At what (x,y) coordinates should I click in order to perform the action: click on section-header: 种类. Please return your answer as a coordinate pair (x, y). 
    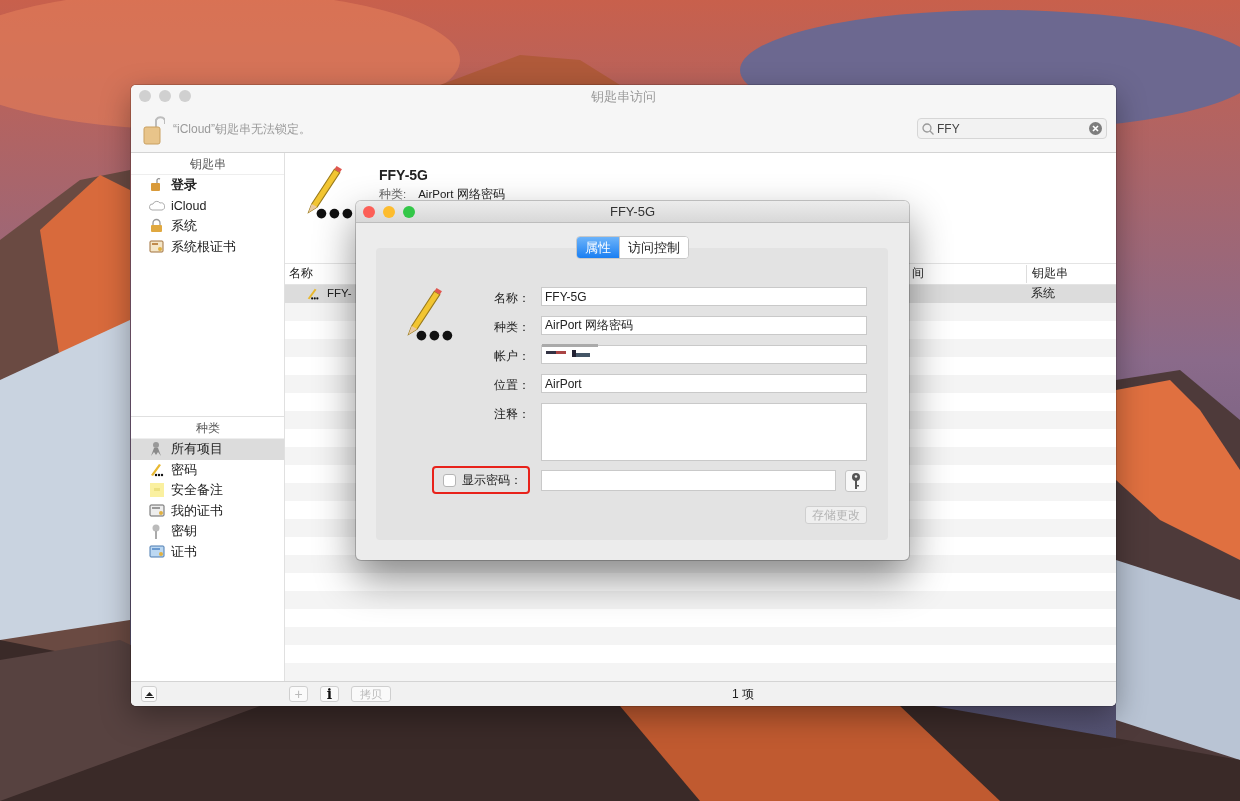
    Looking at the image, I should click on (207, 428).